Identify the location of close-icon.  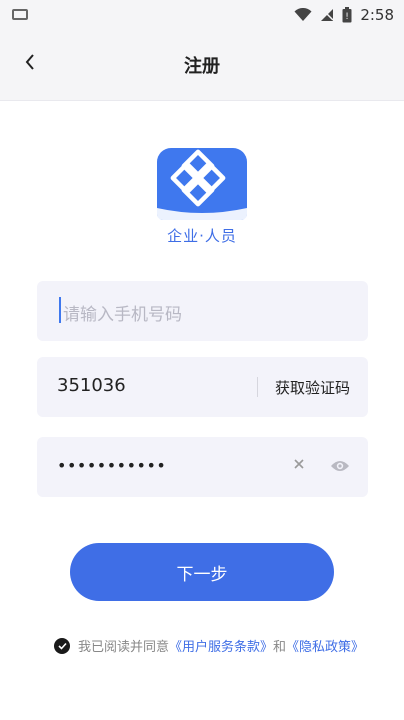
(299, 464).